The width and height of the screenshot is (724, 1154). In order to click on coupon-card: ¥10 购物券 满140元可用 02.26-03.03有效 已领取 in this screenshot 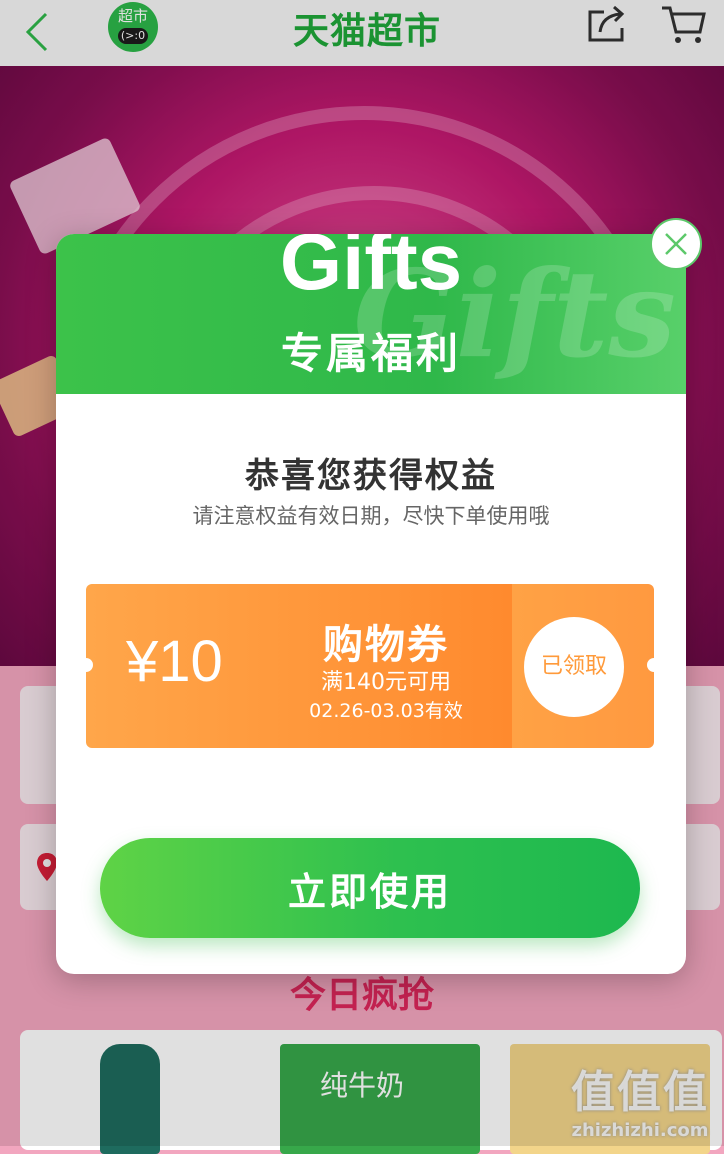, I will do `click(370, 666)`.